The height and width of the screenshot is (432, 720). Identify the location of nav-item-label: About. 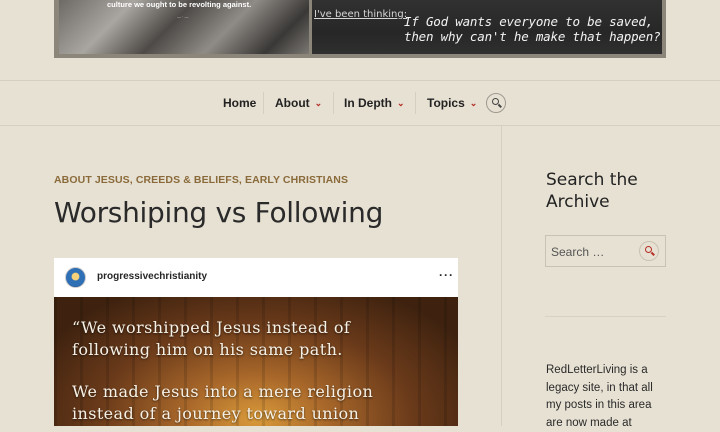
(292, 103).